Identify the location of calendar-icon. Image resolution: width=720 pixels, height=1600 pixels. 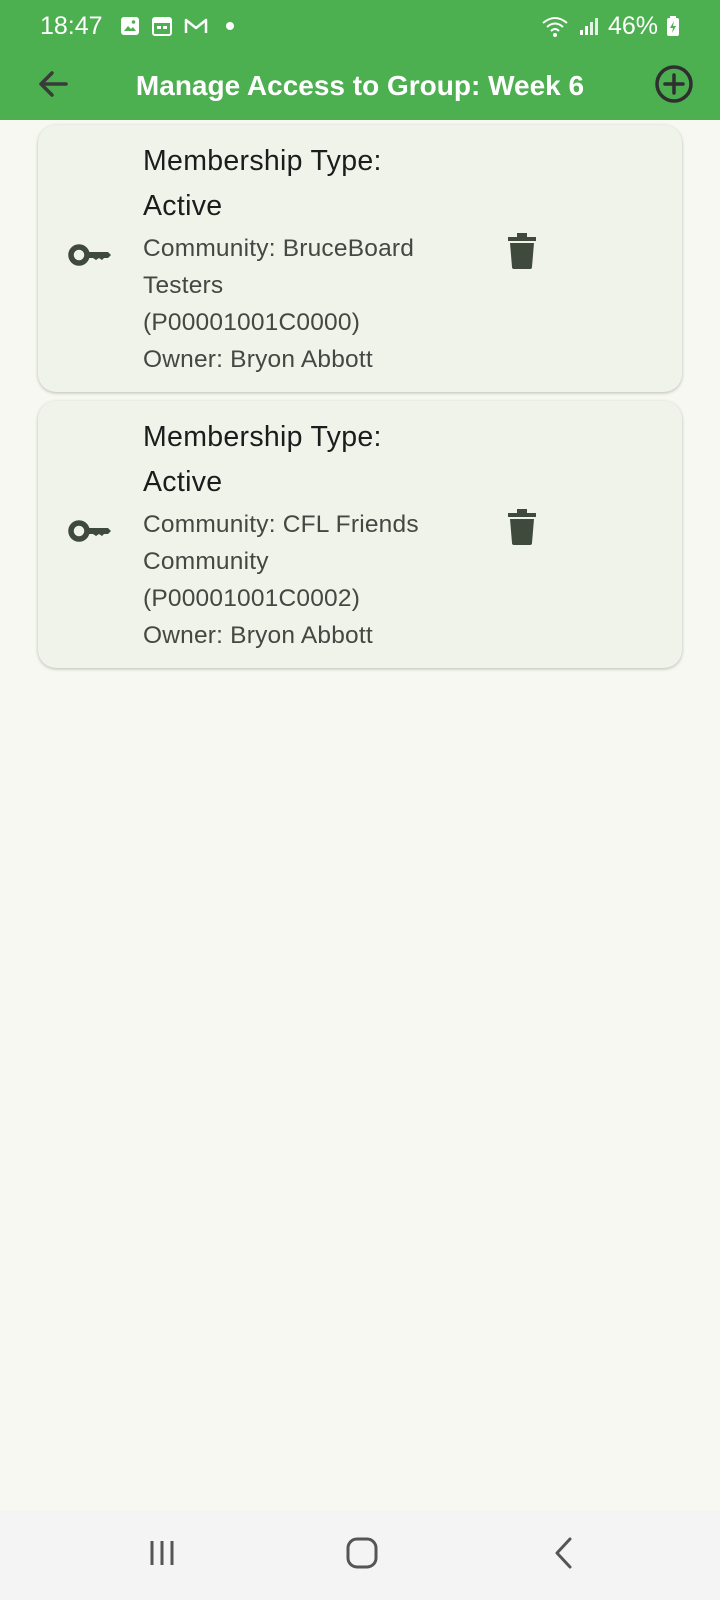
(162, 26).